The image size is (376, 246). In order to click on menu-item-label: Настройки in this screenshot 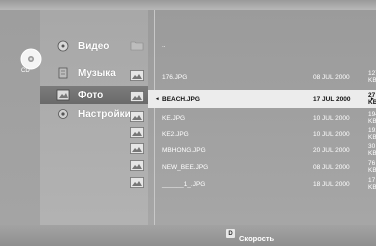, I will do `click(104, 114)`.